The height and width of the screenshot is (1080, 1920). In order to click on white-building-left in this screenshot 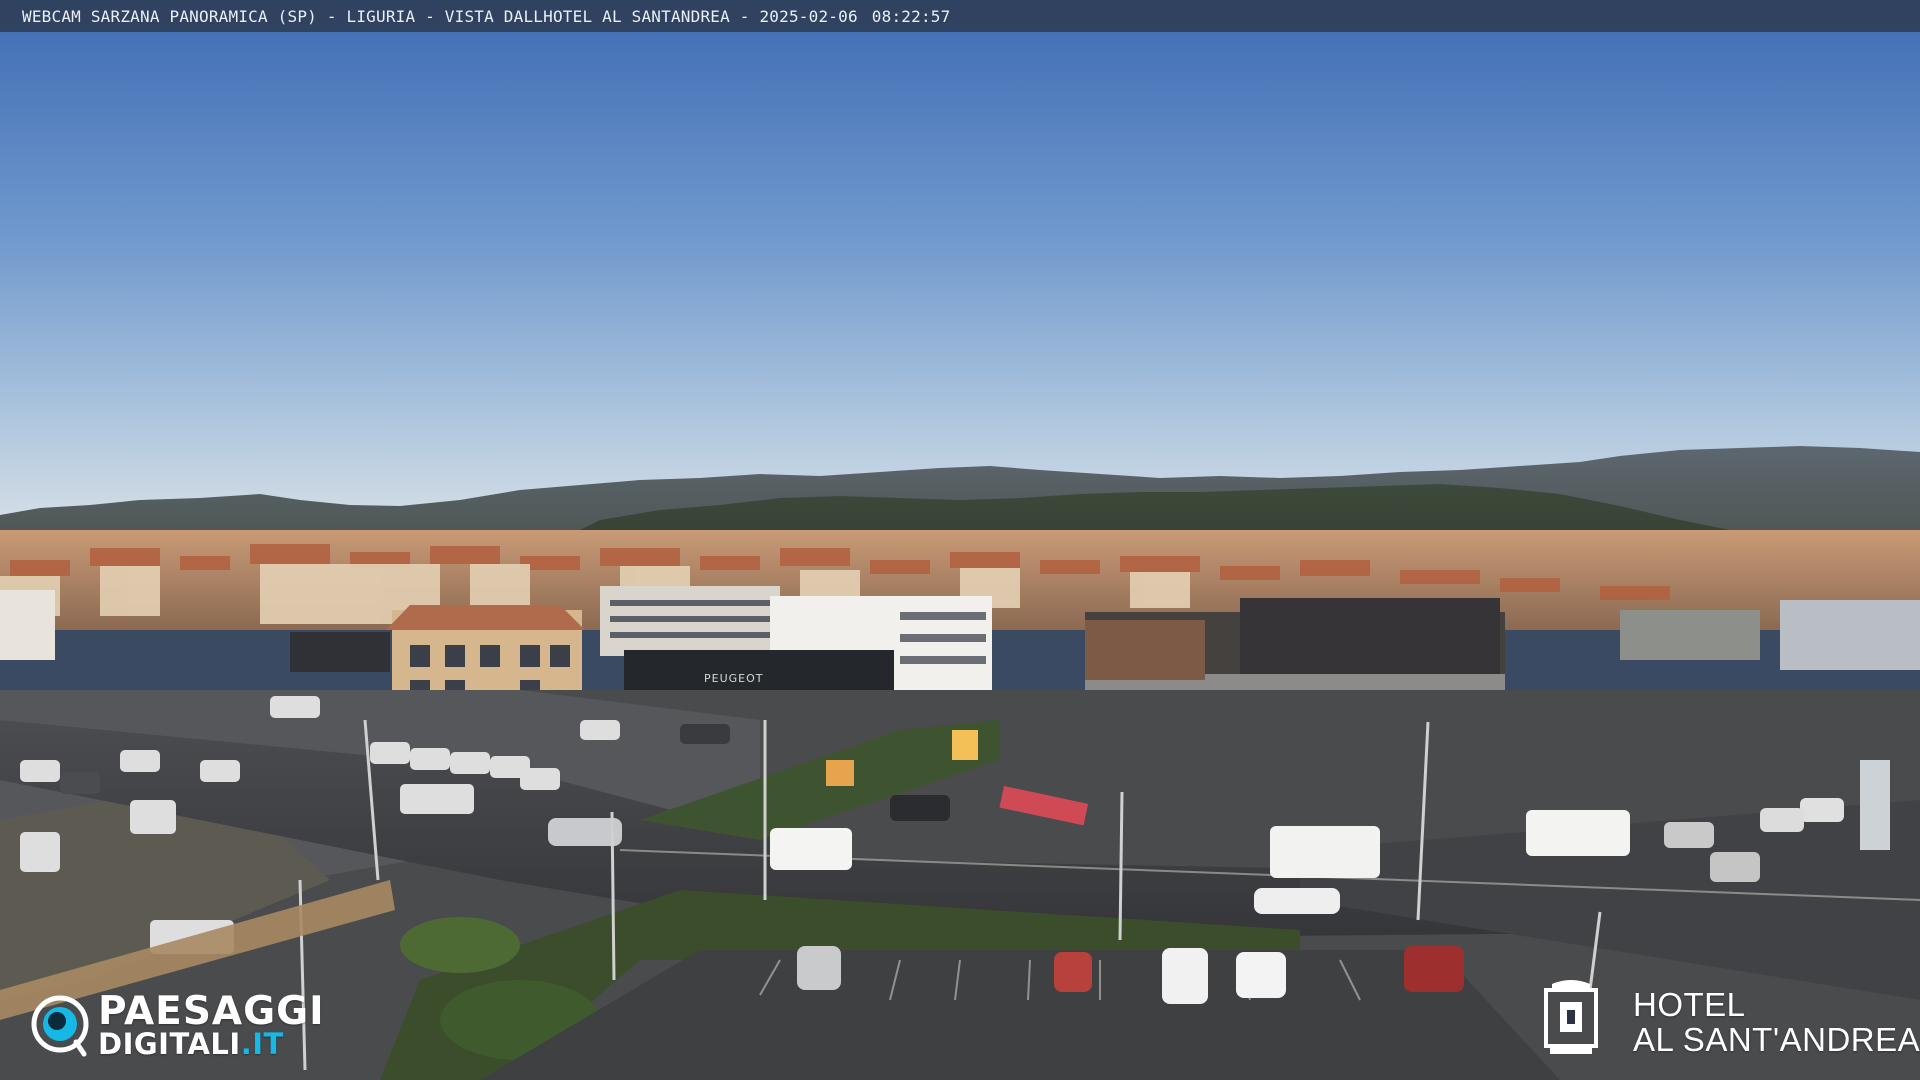, I will do `click(27, 625)`.